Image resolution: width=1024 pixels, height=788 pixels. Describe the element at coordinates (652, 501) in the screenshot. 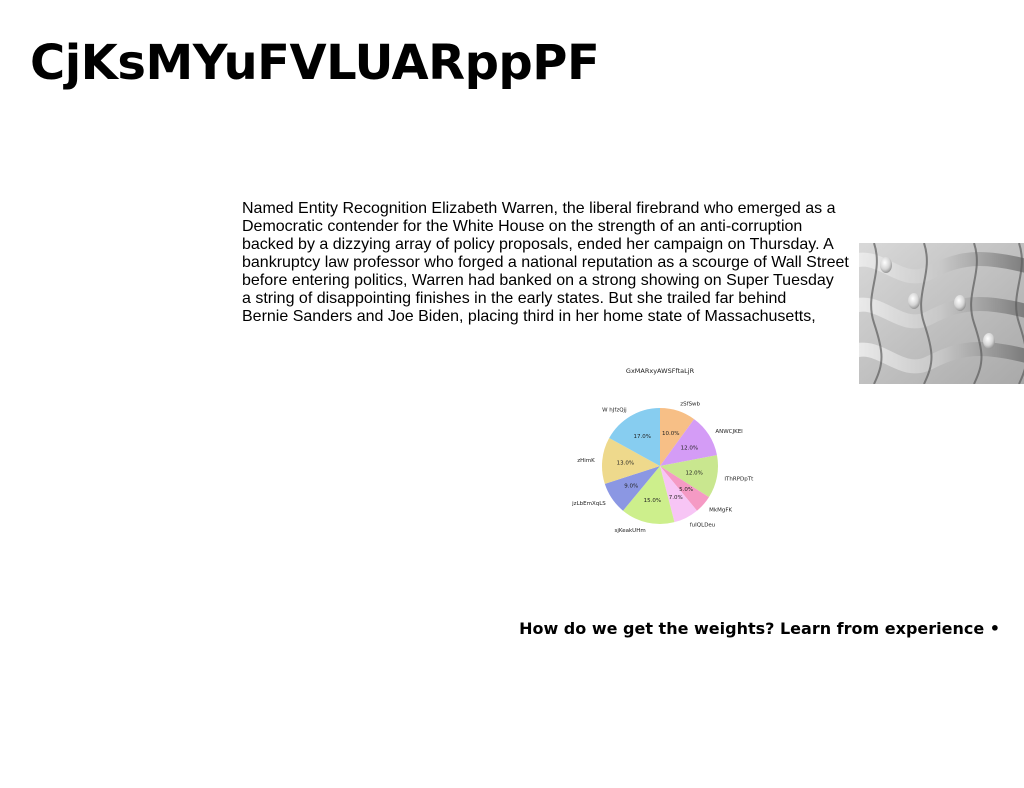

I see `slice-percent-label: 15.0%` at that location.